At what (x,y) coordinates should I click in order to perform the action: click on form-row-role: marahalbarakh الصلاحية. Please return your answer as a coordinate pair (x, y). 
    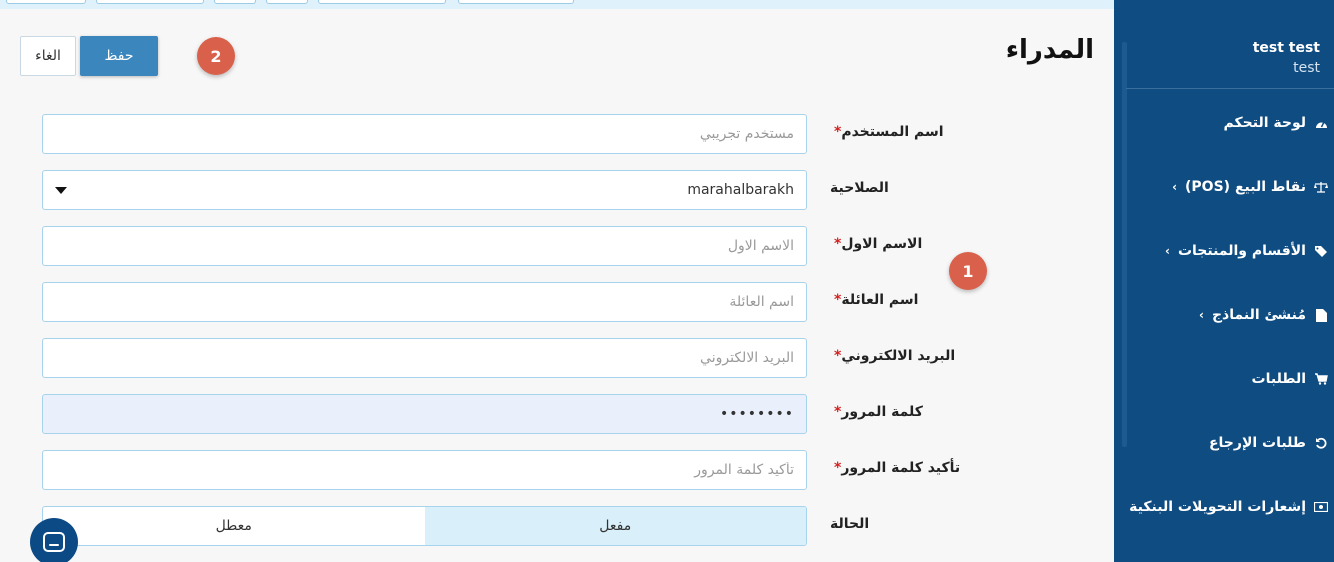
    Looking at the image, I should click on (557, 190).